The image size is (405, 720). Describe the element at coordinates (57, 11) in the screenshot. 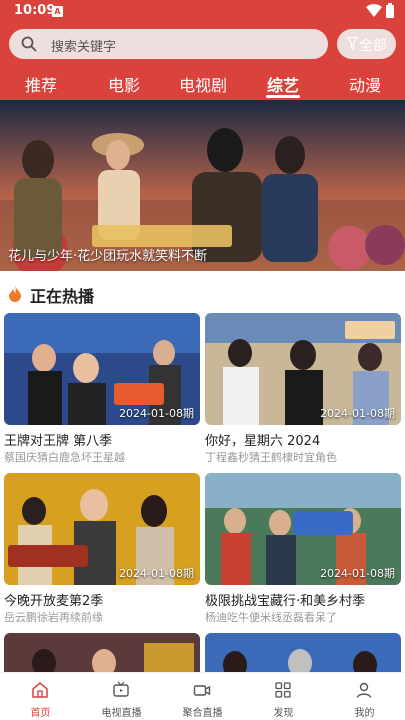

I see `notification-a-icon: A` at that location.